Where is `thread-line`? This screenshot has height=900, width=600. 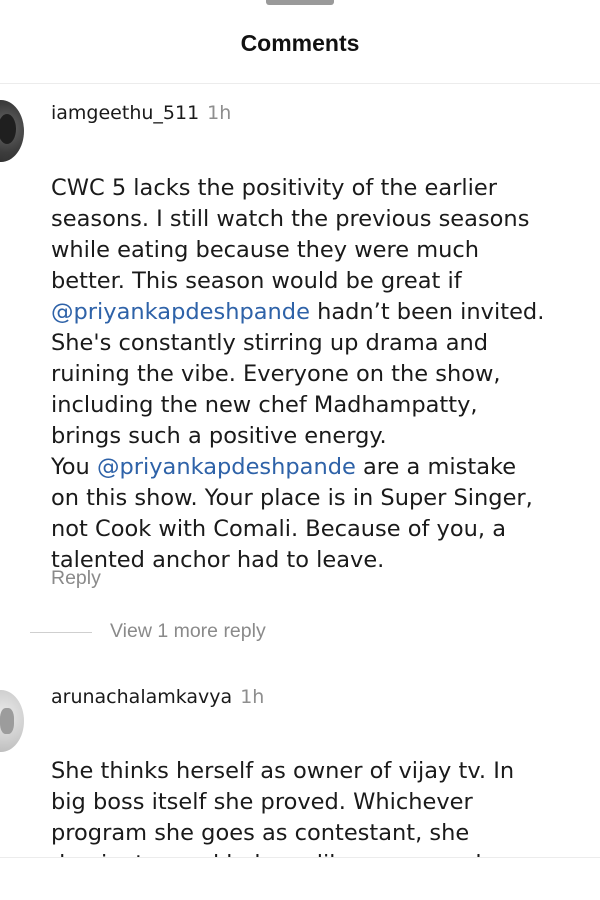 thread-line is located at coordinates (61, 632).